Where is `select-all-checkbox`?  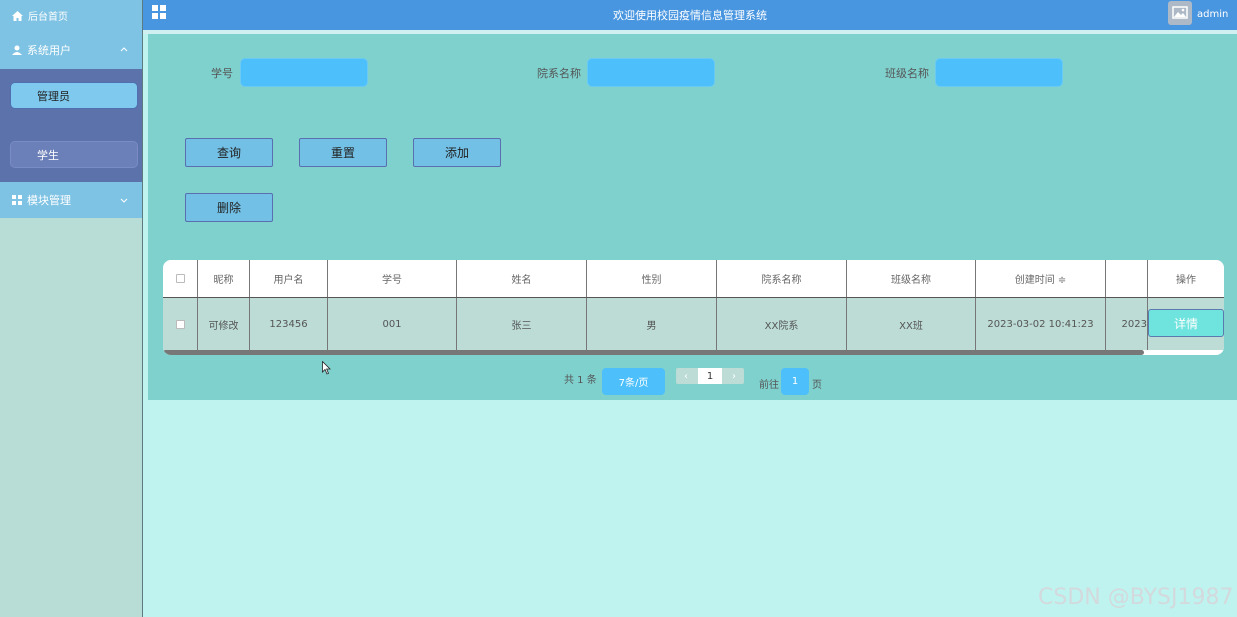 select-all-checkbox is located at coordinates (180, 278).